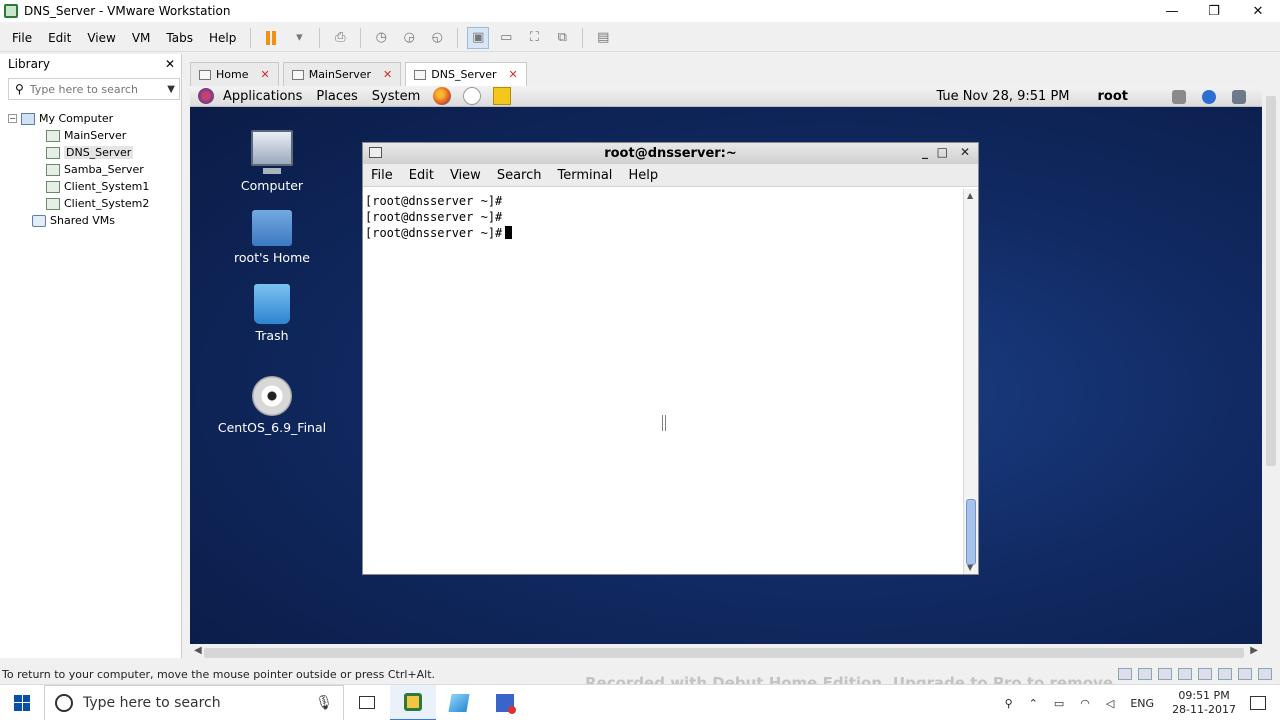 Image resolution: width=1280 pixels, height=720 pixels. I want to click on people-icon: ⚲, so click(1009, 703).